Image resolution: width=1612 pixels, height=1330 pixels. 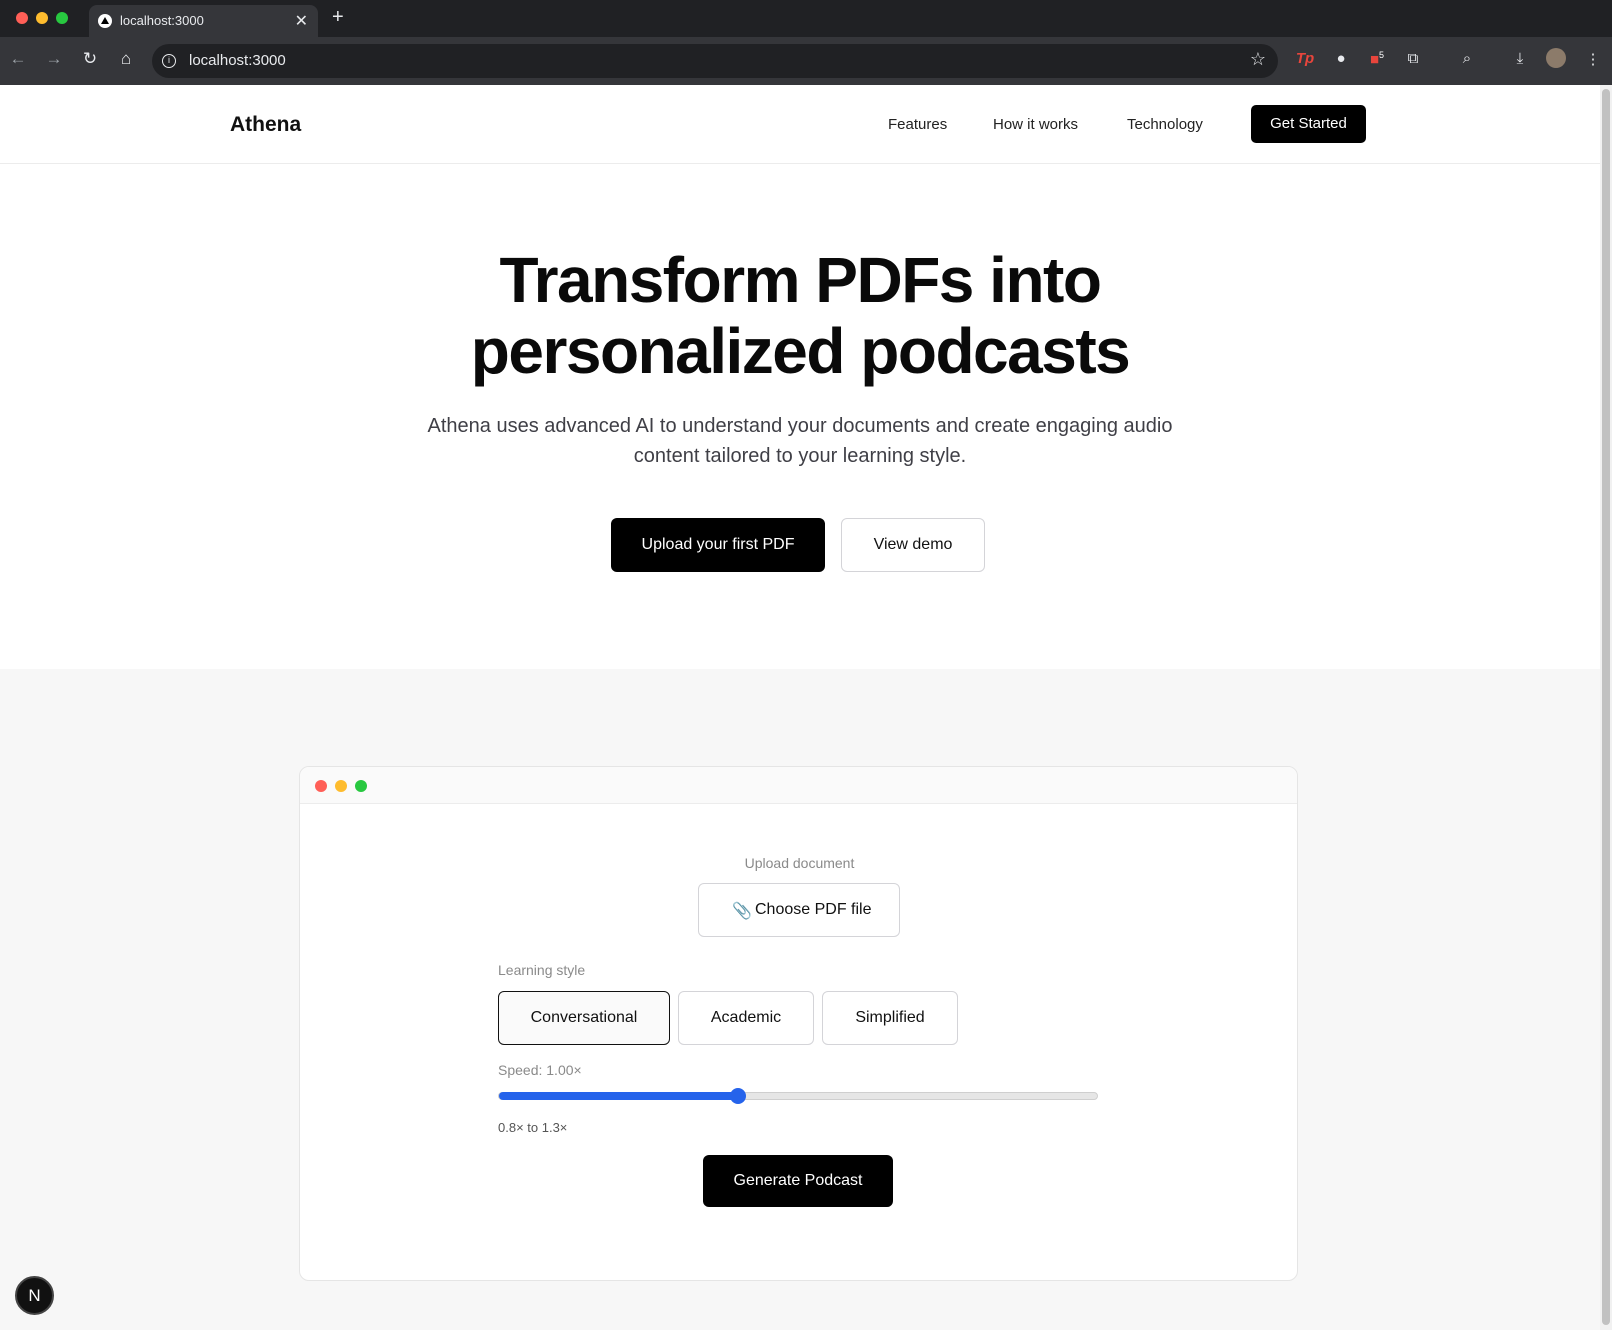 What do you see at coordinates (265, 125) in the screenshot?
I see `site-logo: Athena` at bounding box center [265, 125].